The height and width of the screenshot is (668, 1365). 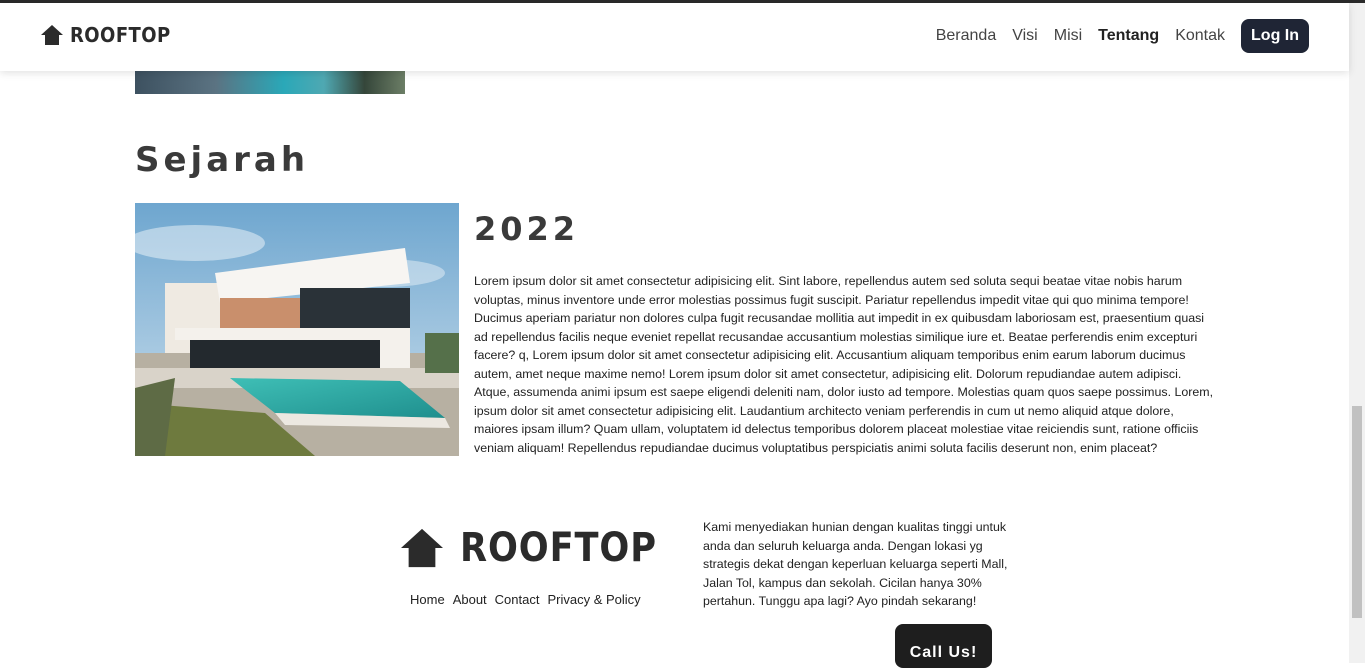 I want to click on scrollbar-thumb, so click(x=1357, y=512).